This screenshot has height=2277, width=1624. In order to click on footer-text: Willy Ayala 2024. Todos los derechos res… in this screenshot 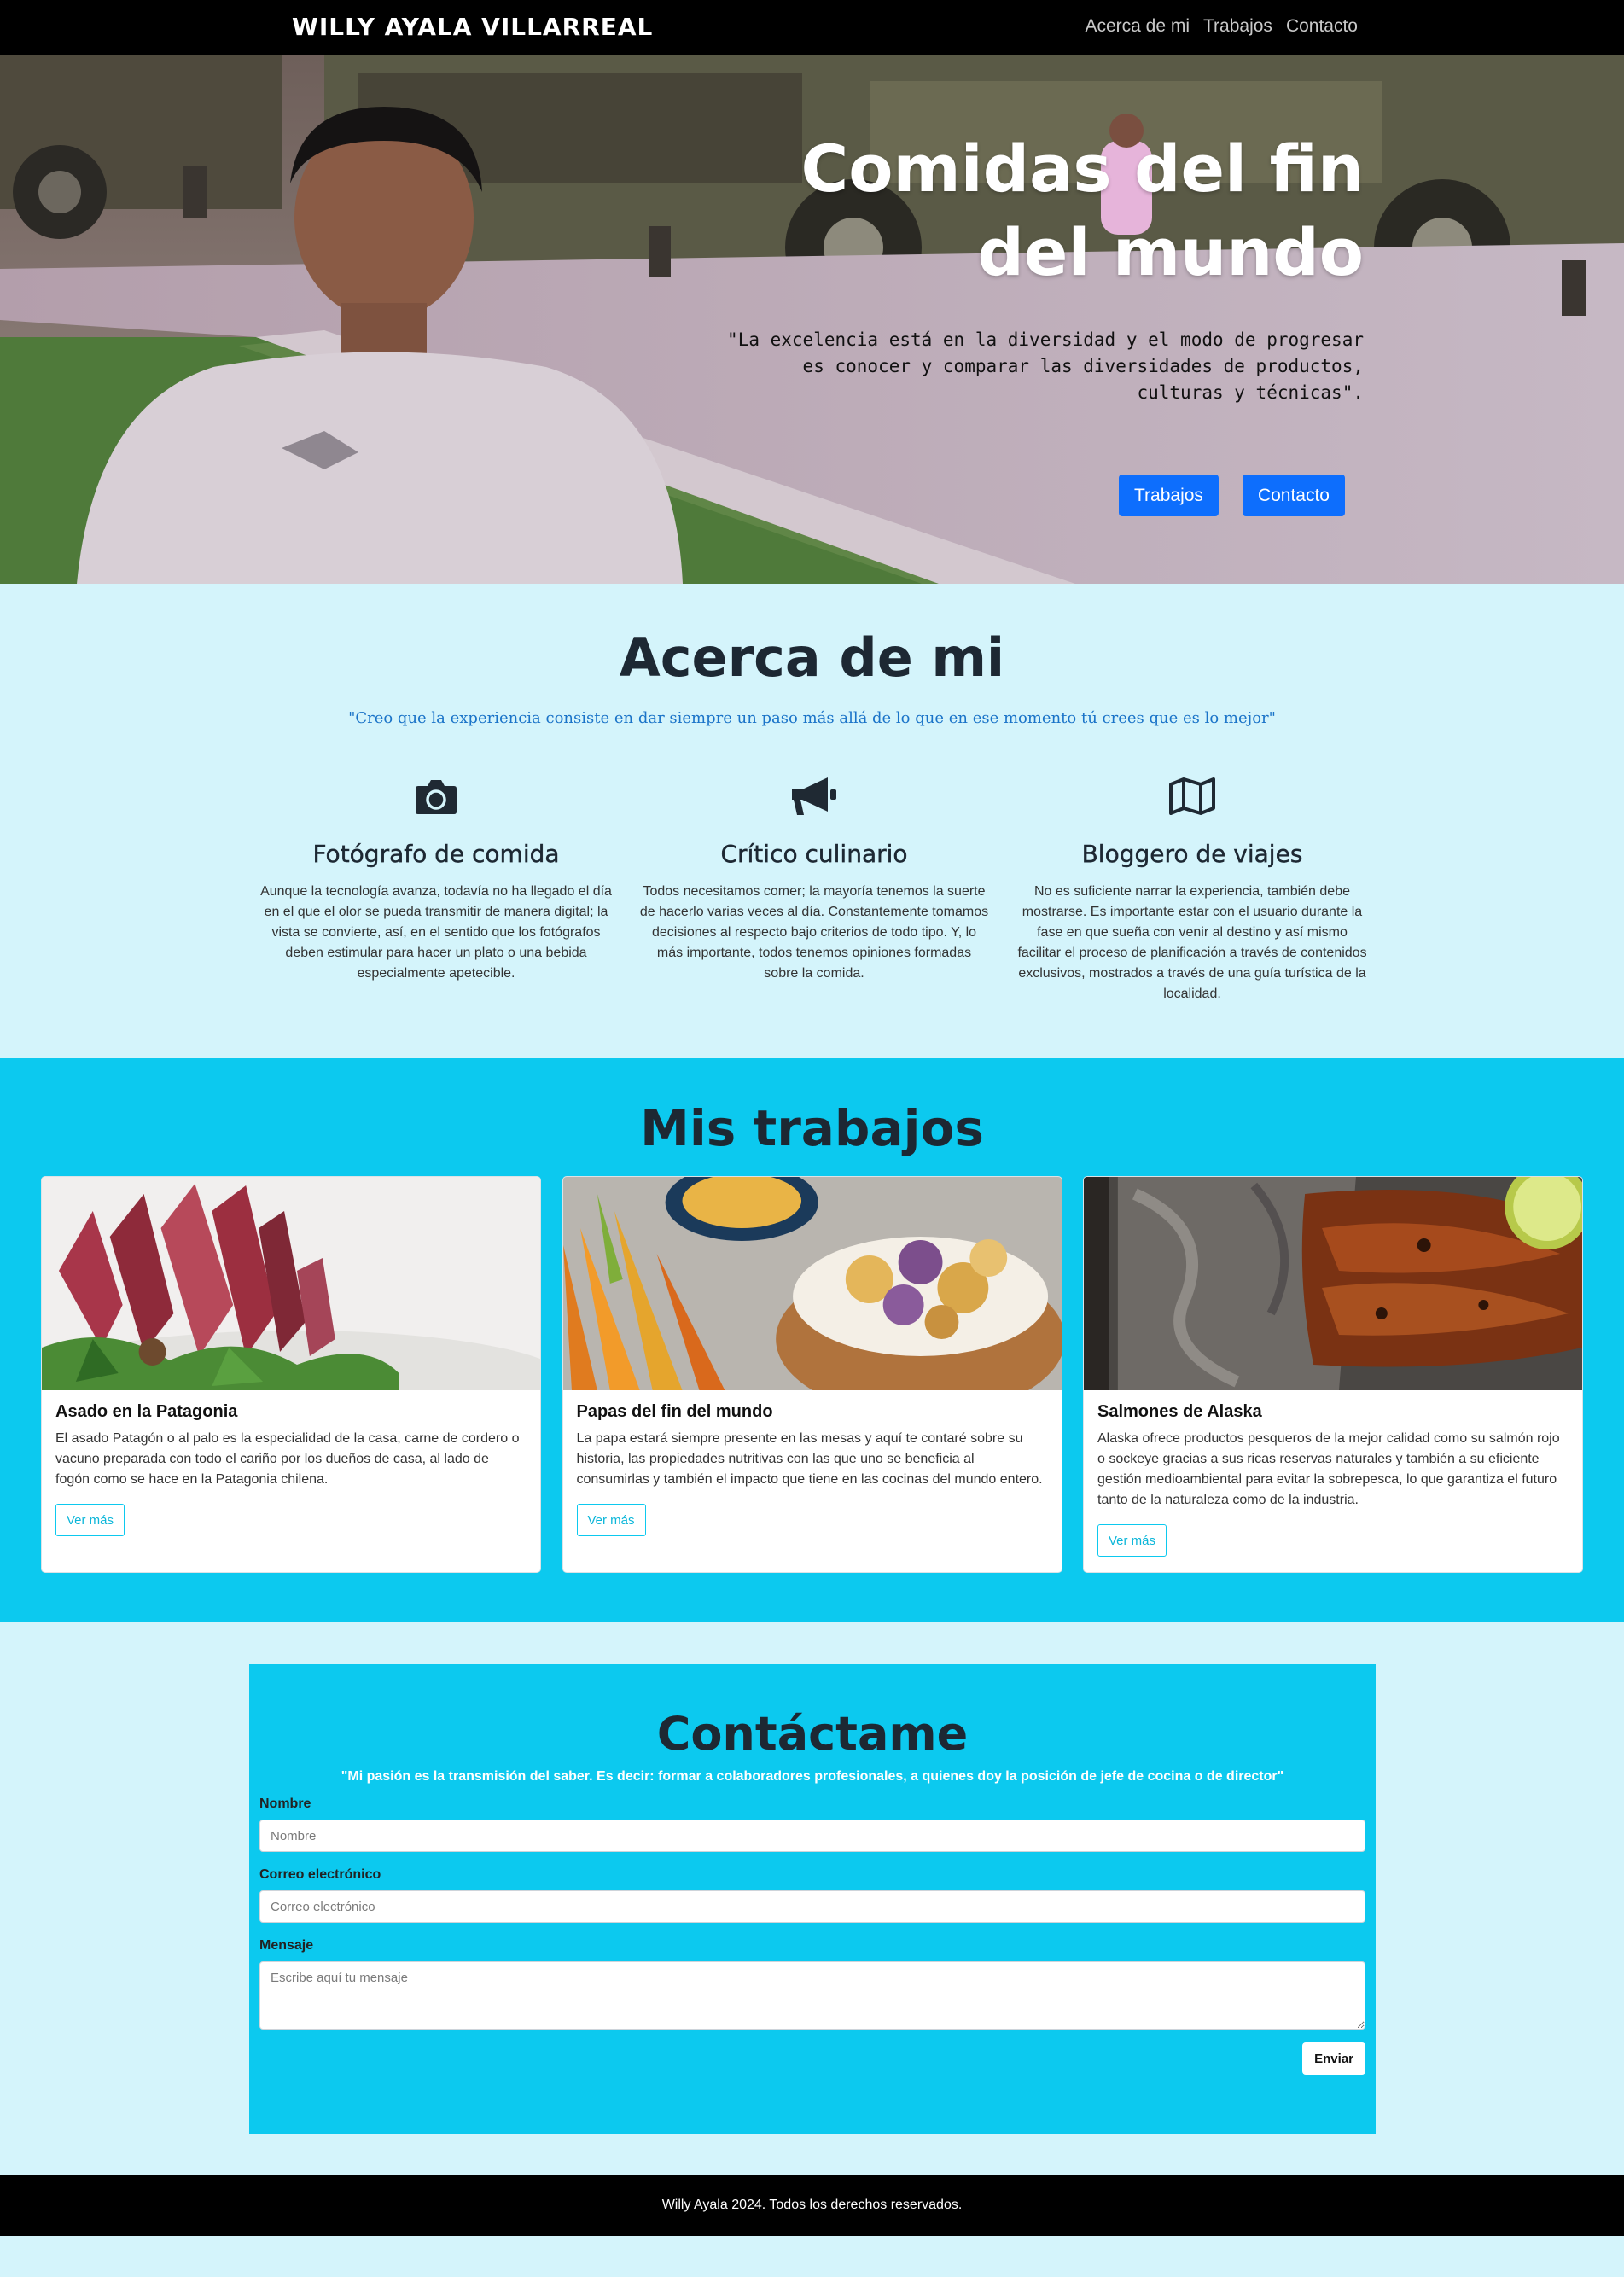, I will do `click(812, 2205)`.